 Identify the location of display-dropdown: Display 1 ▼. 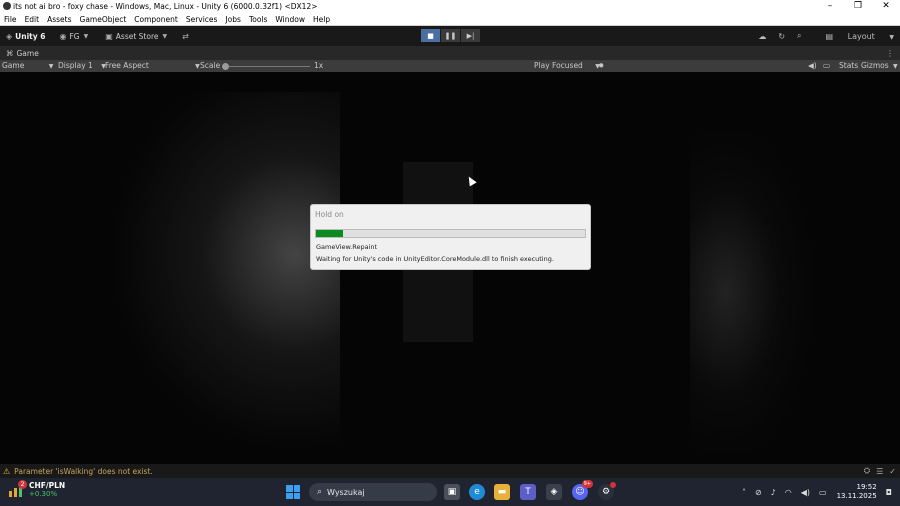
(82, 66).